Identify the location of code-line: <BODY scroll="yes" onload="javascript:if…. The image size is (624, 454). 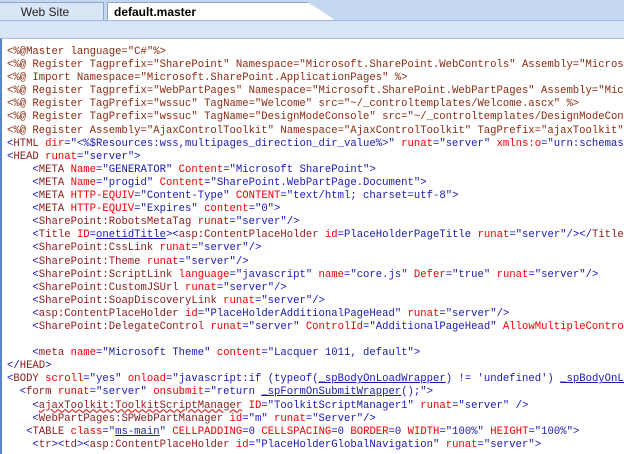
(313, 379).